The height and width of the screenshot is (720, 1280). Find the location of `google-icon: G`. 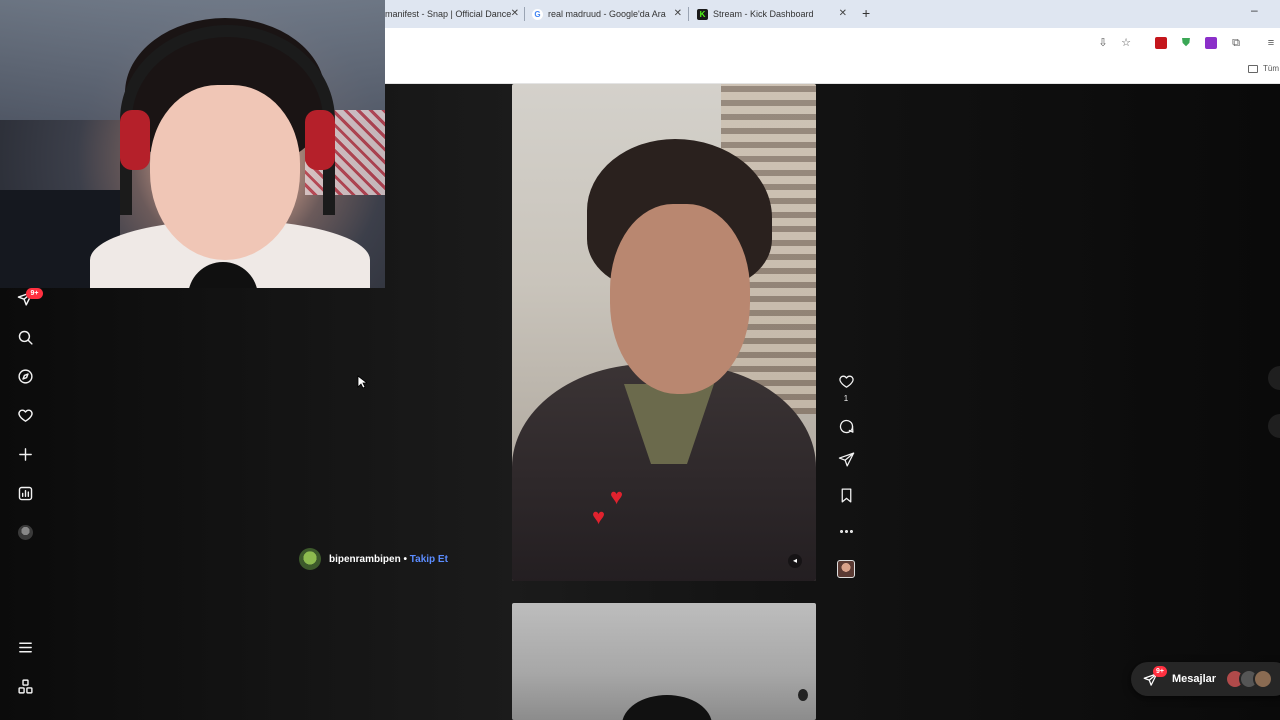

google-icon: G is located at coordinates (537, 14).